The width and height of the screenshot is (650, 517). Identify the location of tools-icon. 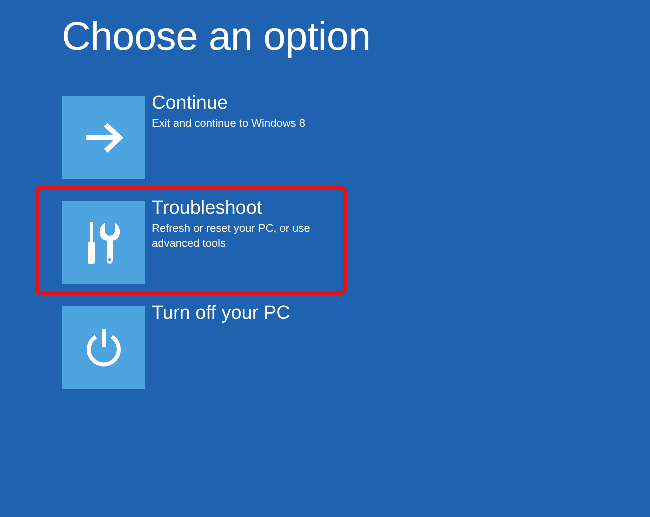
(103, 243).